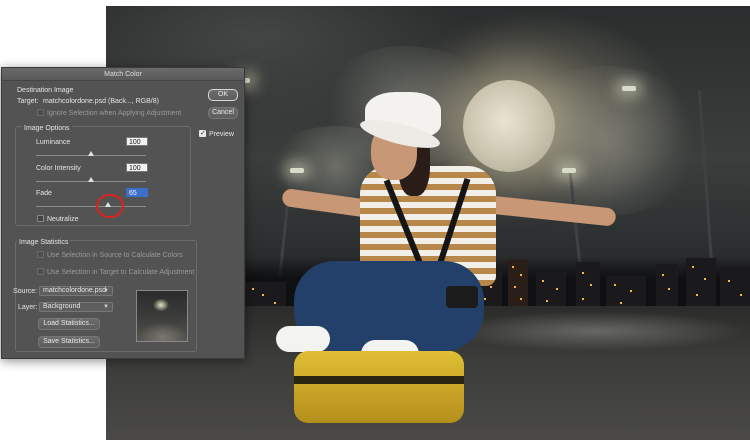 Image resolution: width=750 pixels, height=440 pixels. What do you see at coordinates (596, 331) in the screenshot?
I see `road-glow` at bounding box center [596, 331].